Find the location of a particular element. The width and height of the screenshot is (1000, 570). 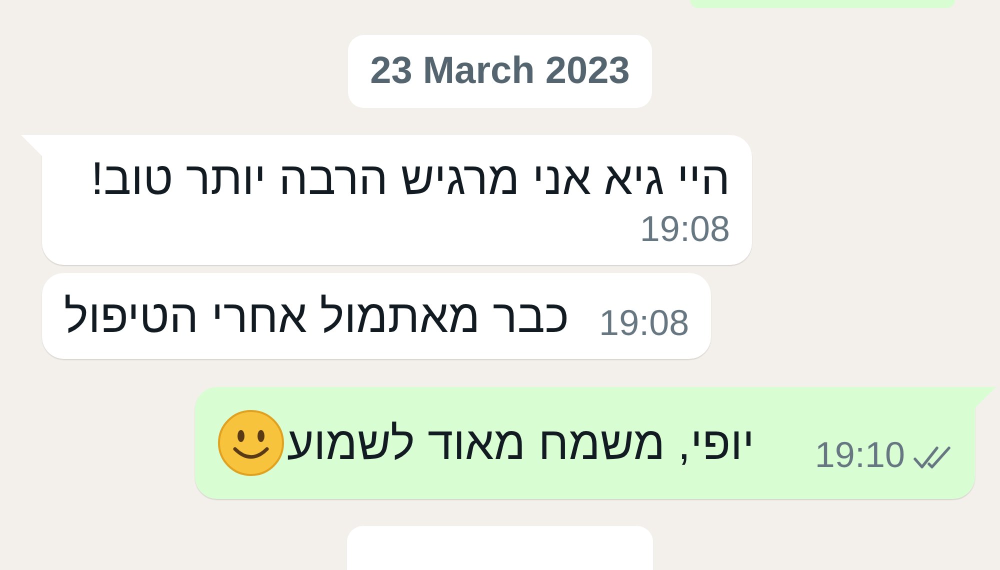

date-chip: 23 March 2023 is located at coordinates (500, 71).